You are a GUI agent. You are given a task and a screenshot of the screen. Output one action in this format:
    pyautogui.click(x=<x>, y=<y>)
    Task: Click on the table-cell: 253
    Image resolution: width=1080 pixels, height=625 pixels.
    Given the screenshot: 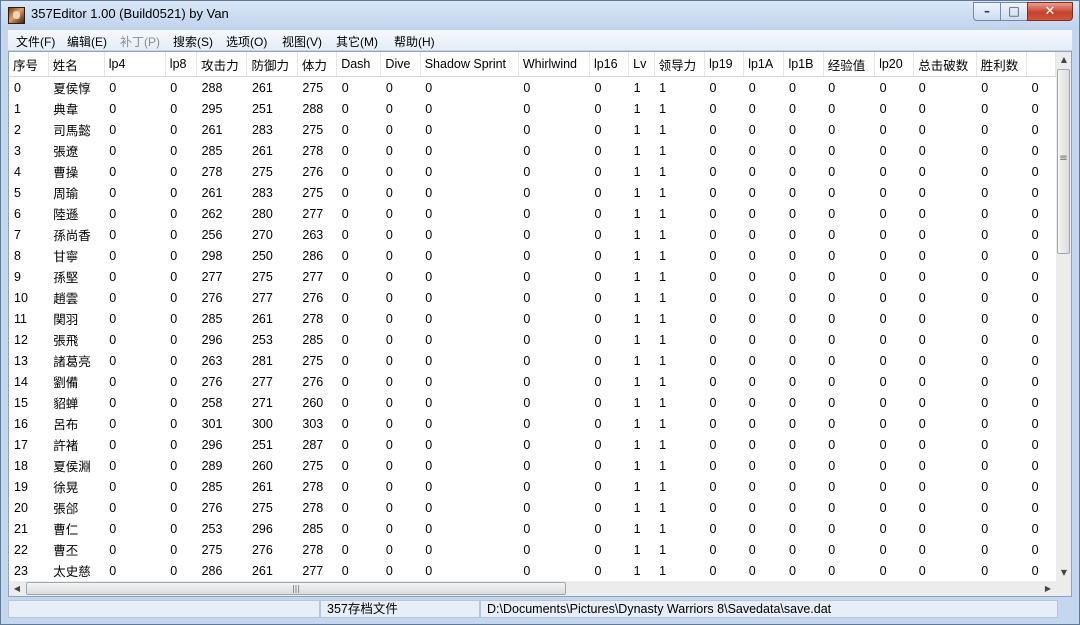 What is the action you would take?
    pyautogui.click(x=272, y=339)
    